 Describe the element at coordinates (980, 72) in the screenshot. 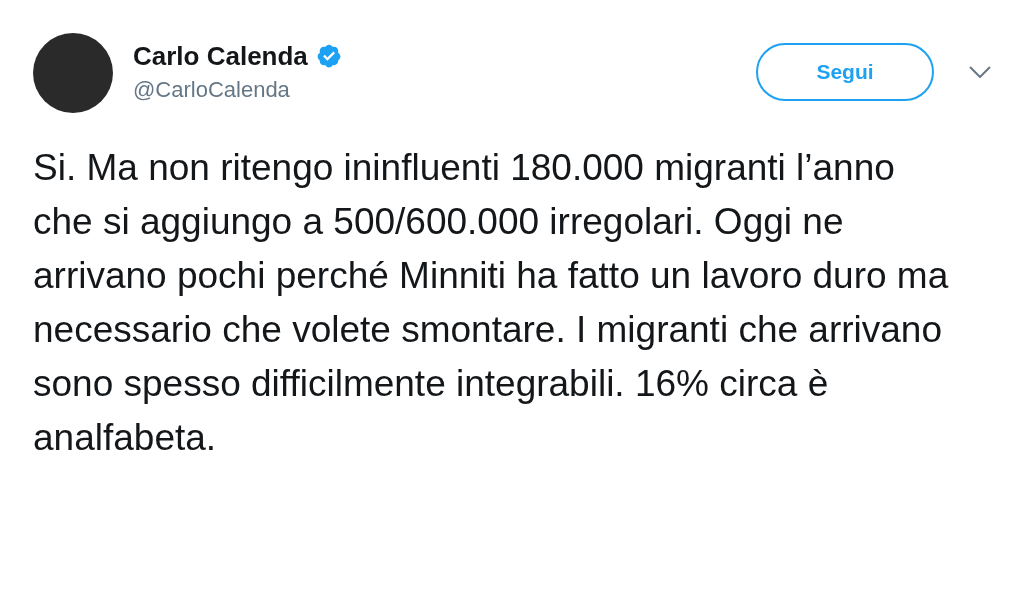

I see `chevron-down-icon` at that location.